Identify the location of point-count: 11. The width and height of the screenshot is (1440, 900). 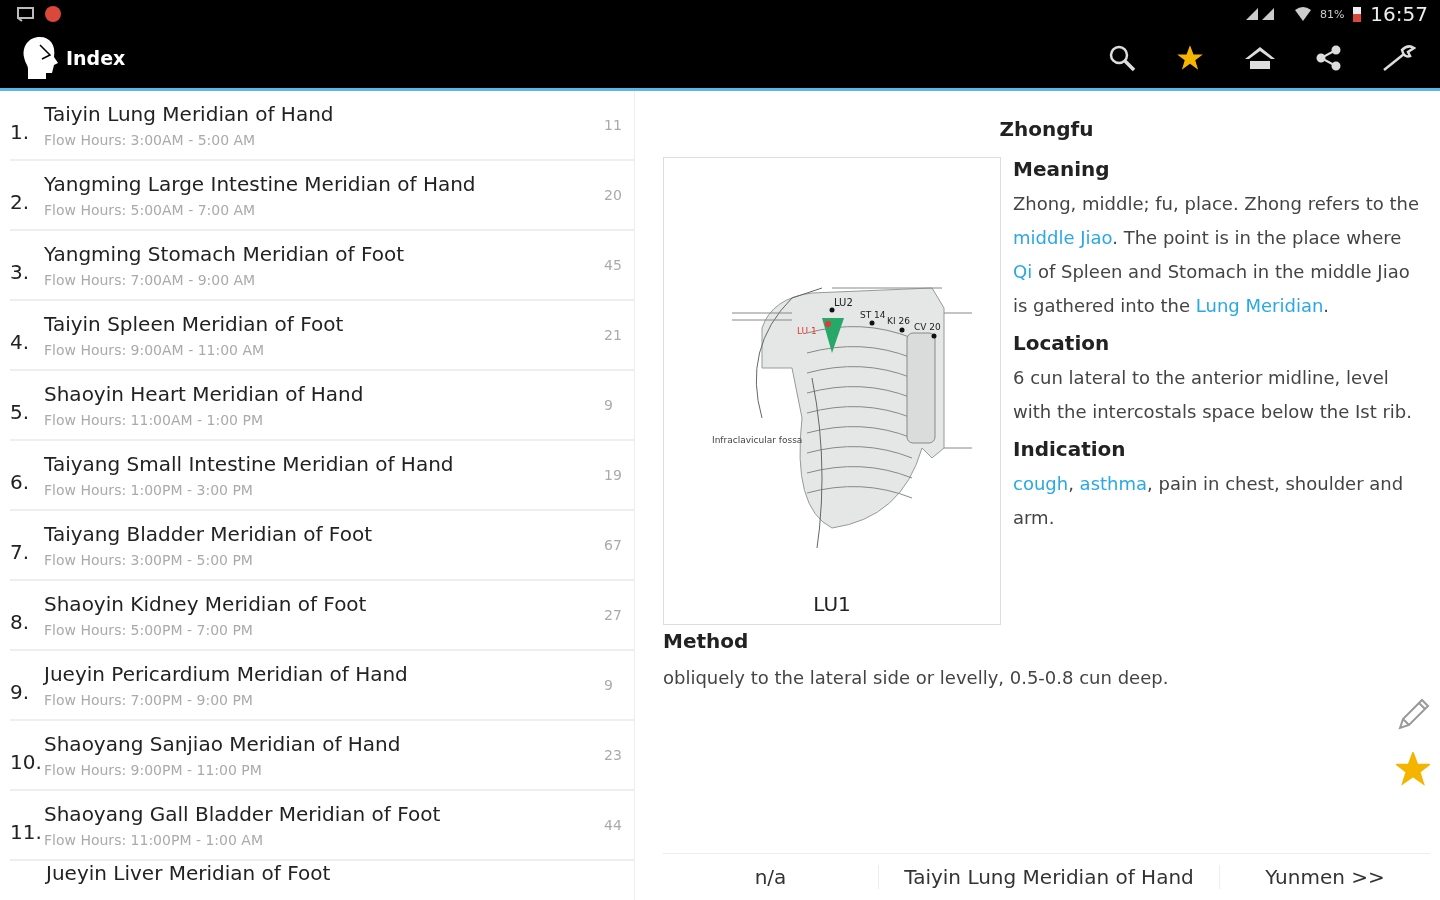
(613, 125).